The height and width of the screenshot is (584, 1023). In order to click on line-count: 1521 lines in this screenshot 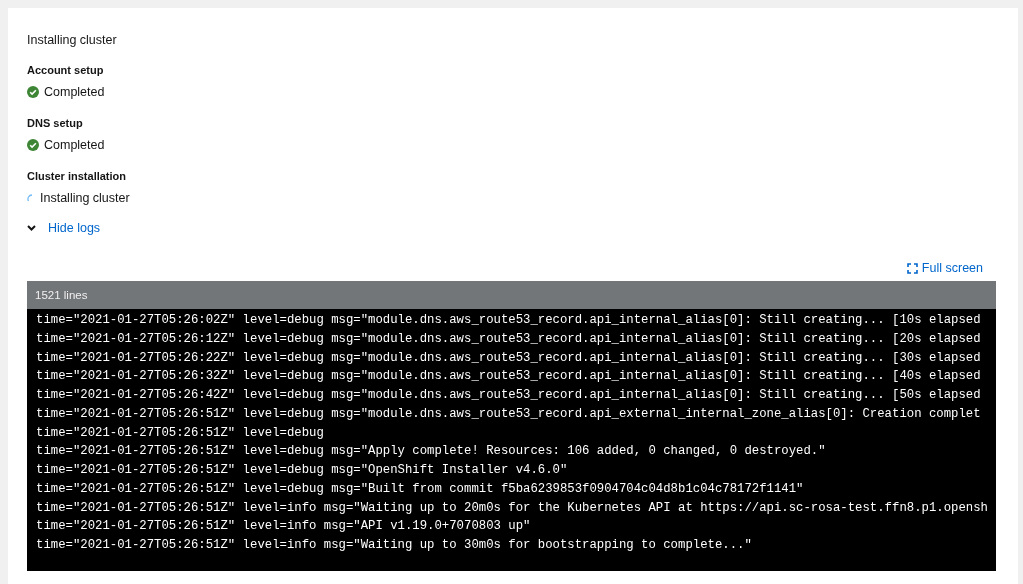, I will do `click(61, 295)`.